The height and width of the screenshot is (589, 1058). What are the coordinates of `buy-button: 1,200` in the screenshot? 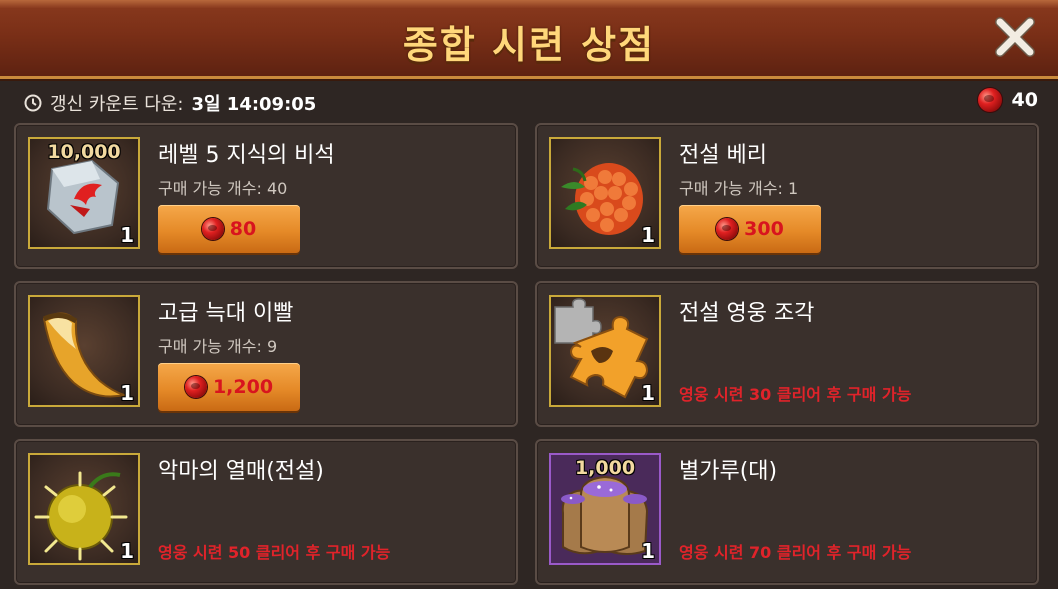 It's located at (229, 387).